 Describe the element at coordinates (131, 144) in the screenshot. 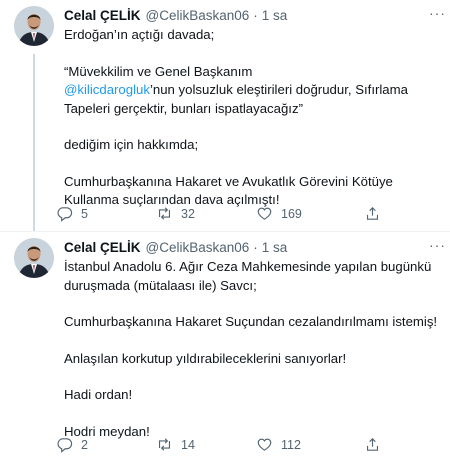

I see `tweet-line: dediğim için hakkımda;` at that location.